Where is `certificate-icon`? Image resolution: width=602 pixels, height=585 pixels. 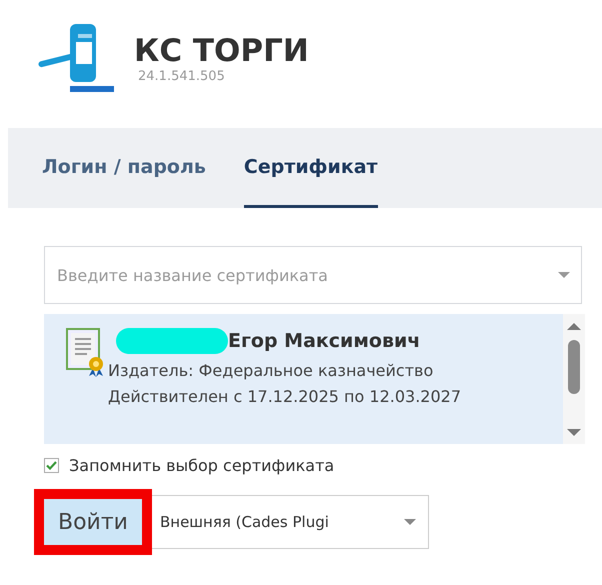
certificate-icon is located at coordinates (86, 353).